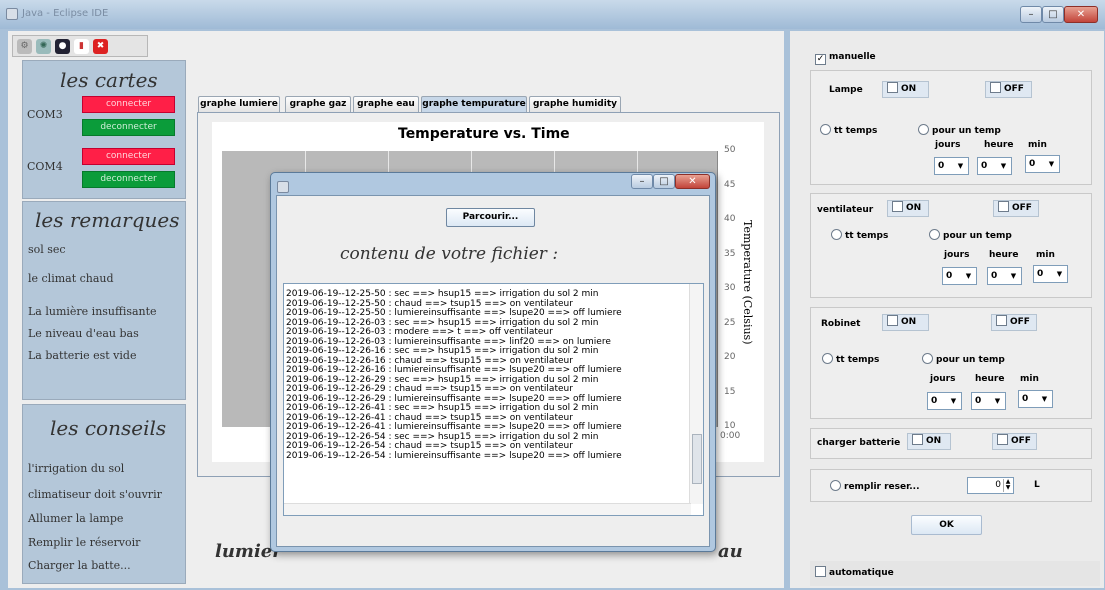 The height and width of the screenshot is (590, 1105). What do you see at coordinates (107, 220) in the screenshot?
I see `remarques-title: les remarques` at bounding box center [107, 220].